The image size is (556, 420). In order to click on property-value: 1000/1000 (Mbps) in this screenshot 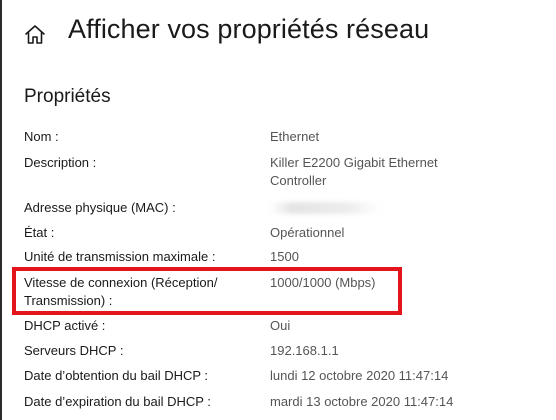, I will do `click(323, 282)`.